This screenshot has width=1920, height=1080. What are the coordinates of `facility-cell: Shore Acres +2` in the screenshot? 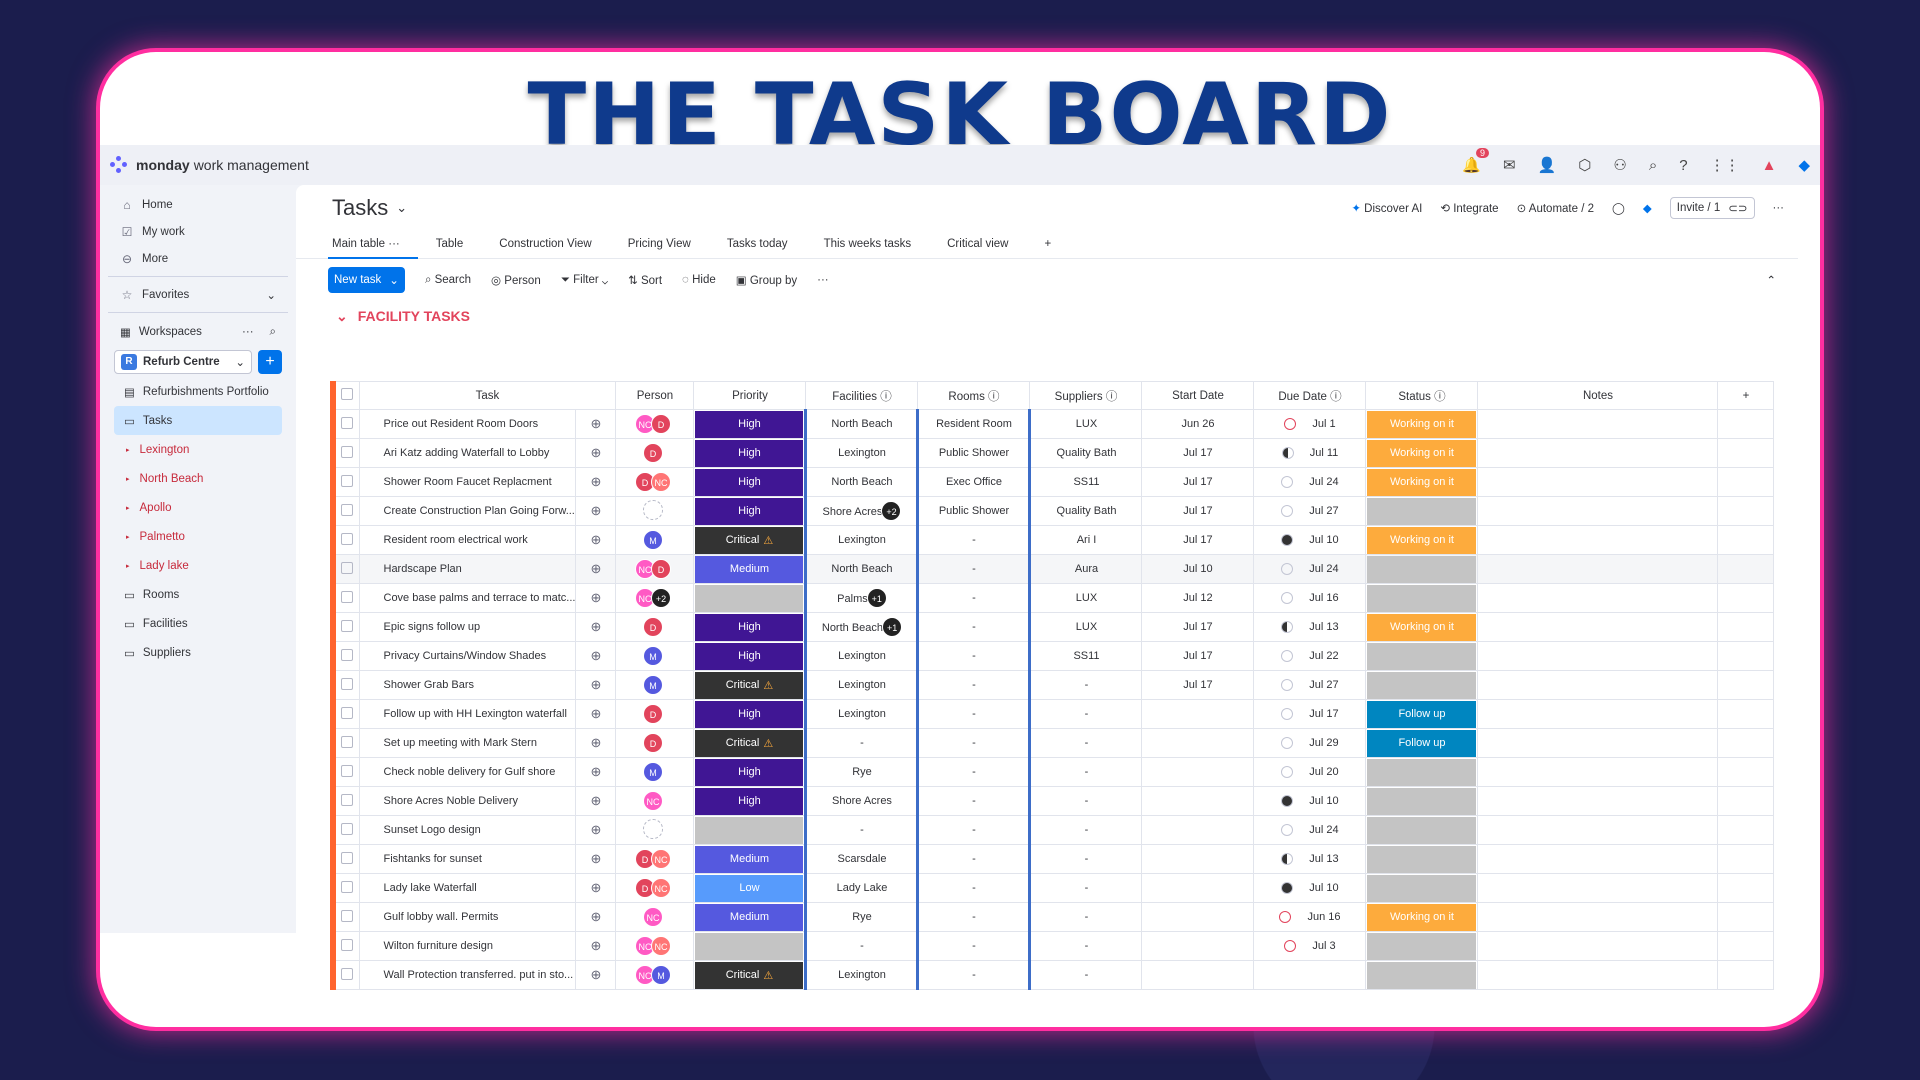 It's located at (861, 511).